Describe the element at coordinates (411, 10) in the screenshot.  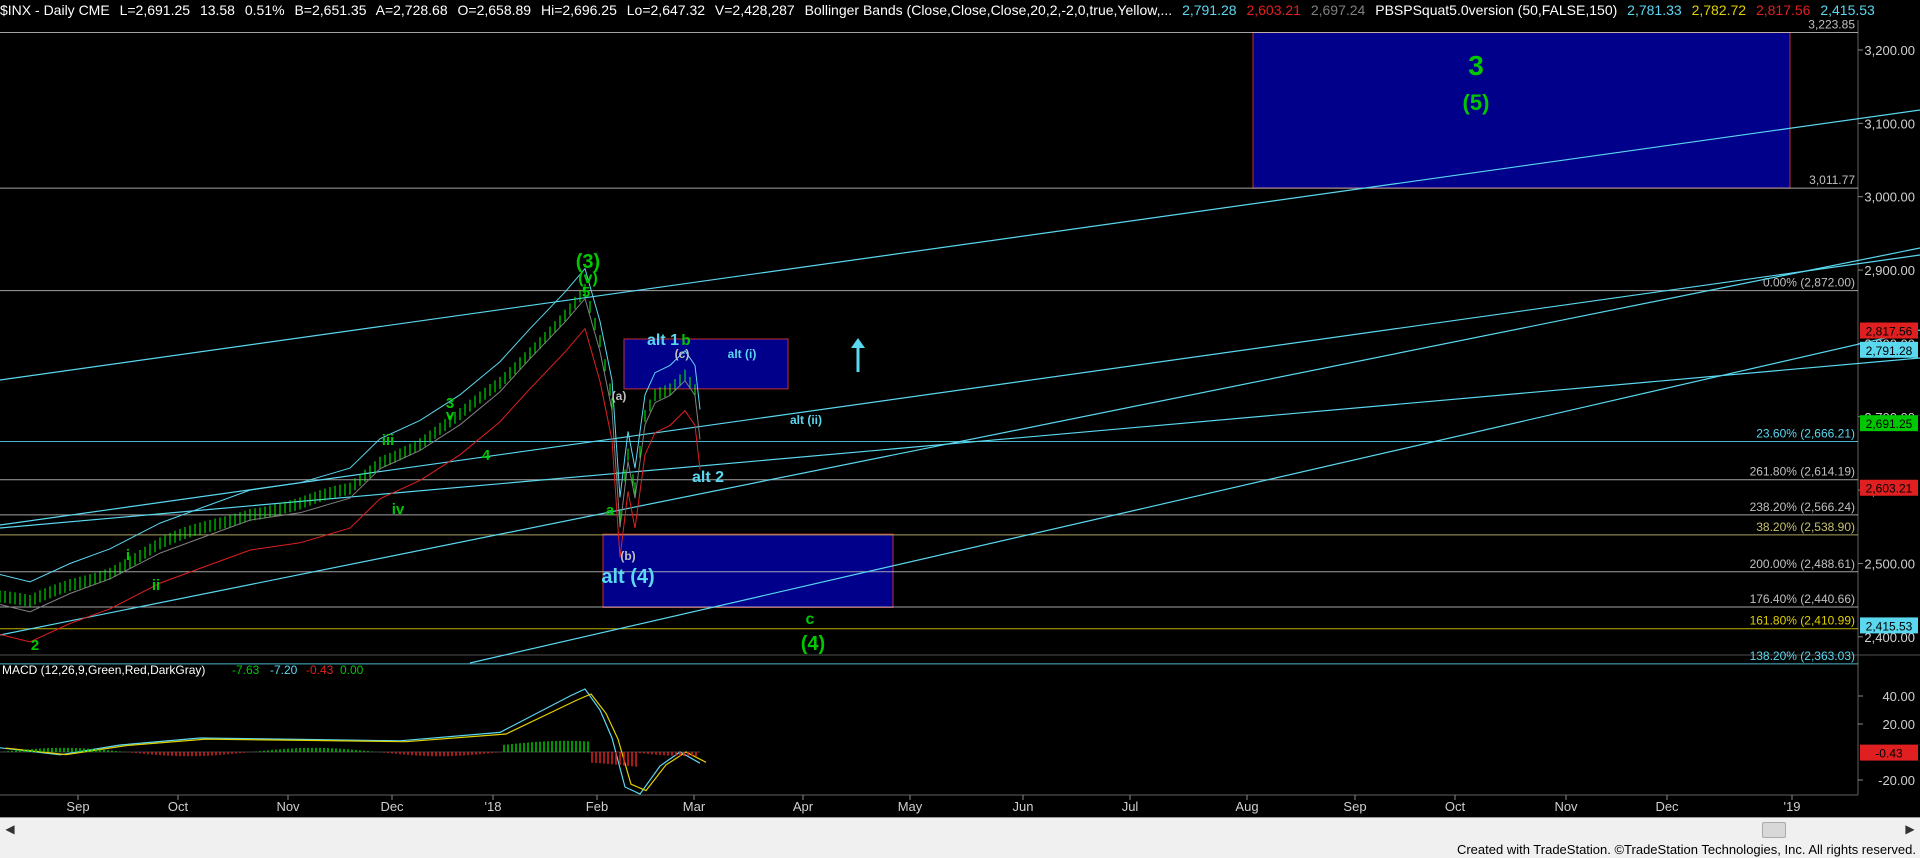
I see `ask-price: A=2,728.68` at that location.